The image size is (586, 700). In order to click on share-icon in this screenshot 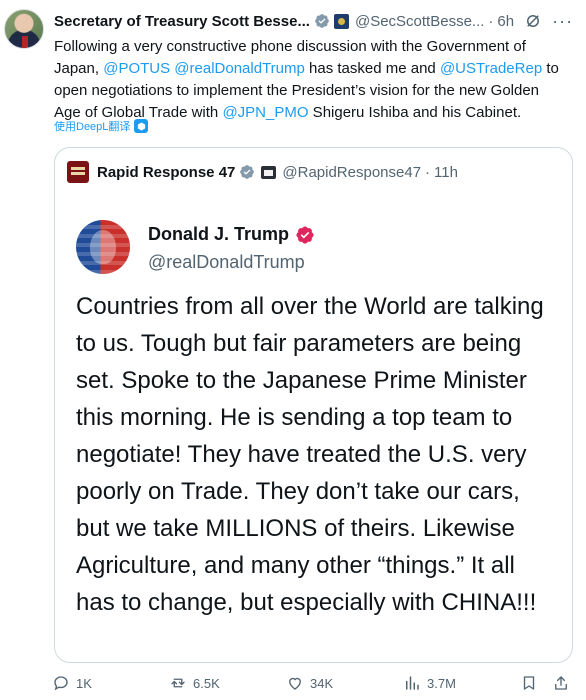, I will do `click(561, 683)`.